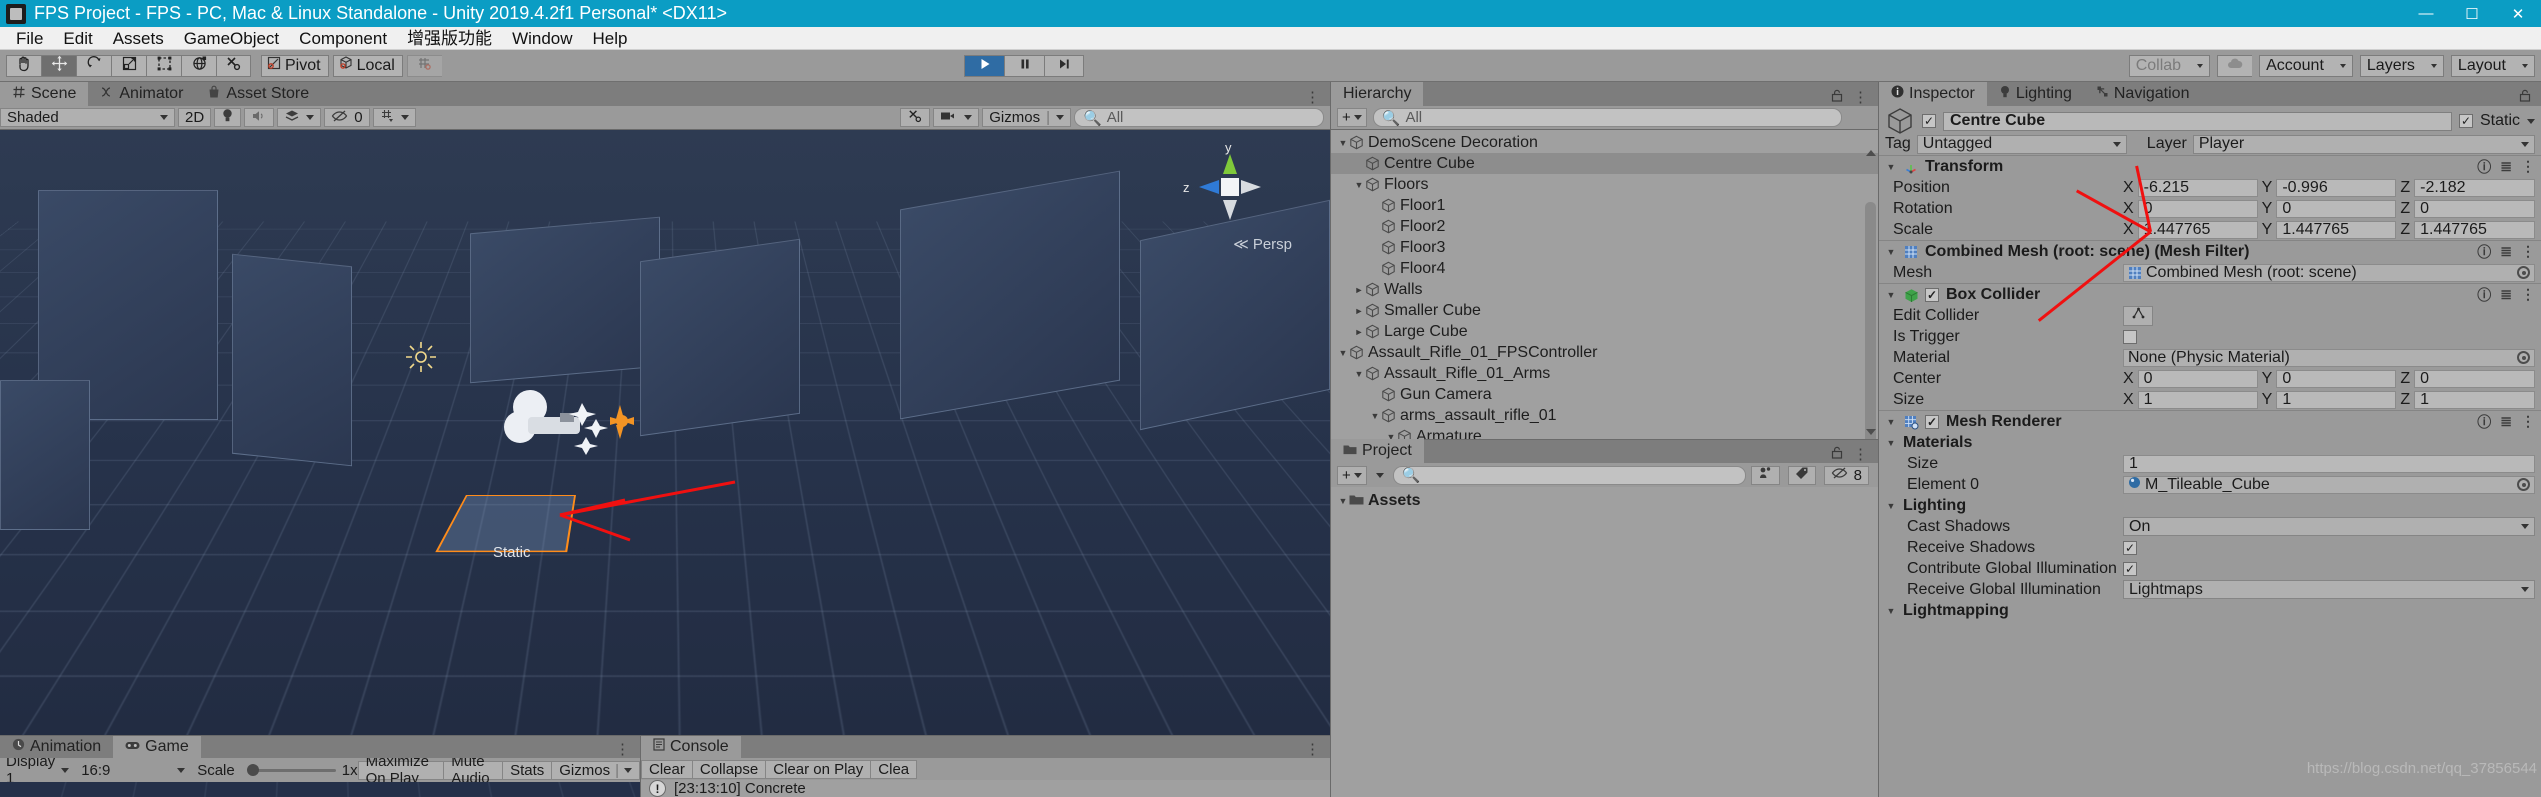  Describe the element at coordinates (1932, 421) in the screenshot. I see `mesh-renderer-enabled-checkbox: ✓` at that location.